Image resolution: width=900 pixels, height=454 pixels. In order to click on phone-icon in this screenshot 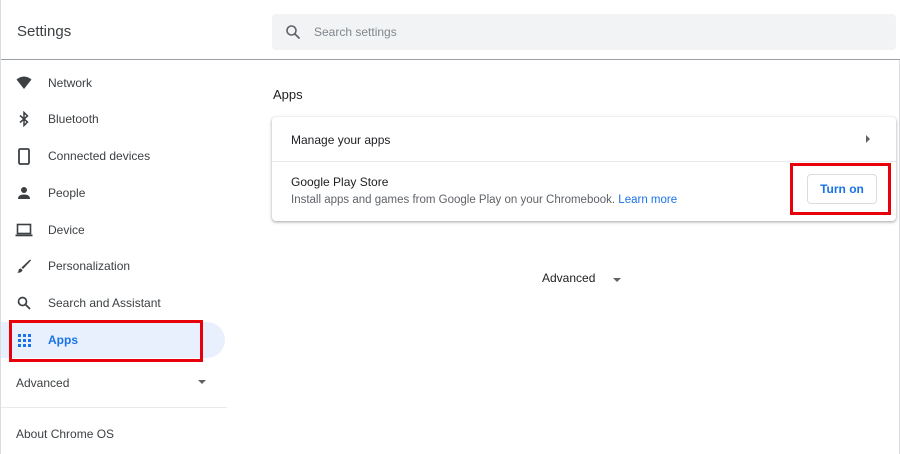, I will do `click(24, 156)`.